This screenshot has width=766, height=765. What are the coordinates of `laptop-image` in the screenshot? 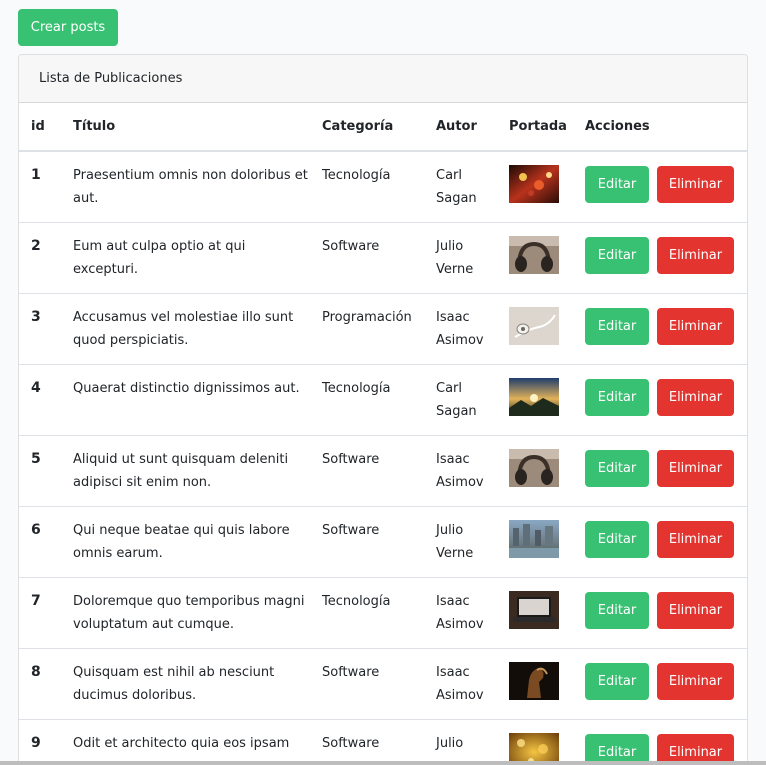 It's located at (534, 609).